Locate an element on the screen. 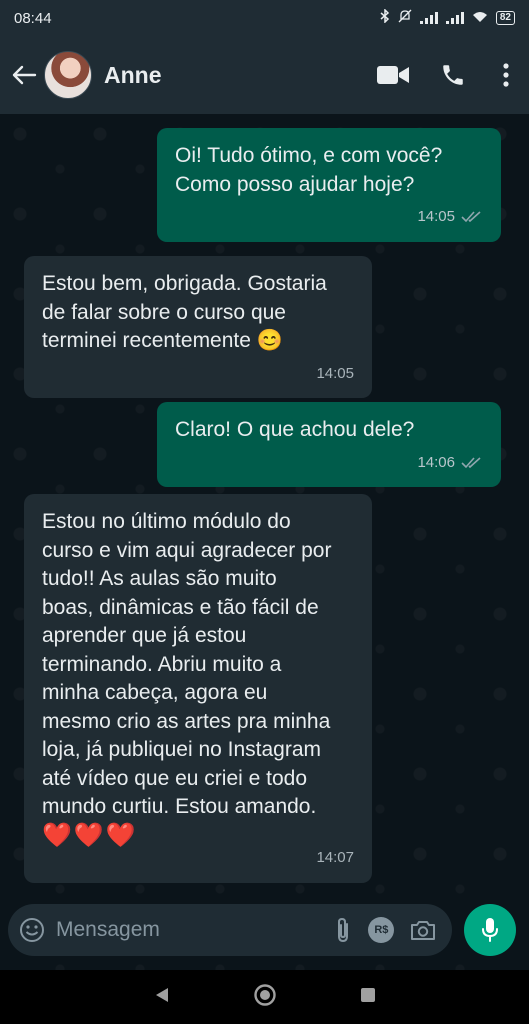 The height and width of the screenshot is (1024, 529). status-icons: 82 is located at coordinates (447, 17).